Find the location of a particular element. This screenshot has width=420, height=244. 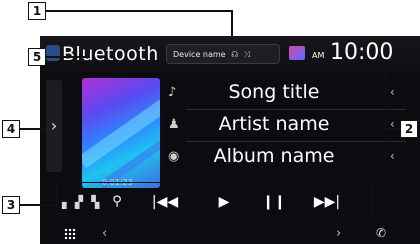

clock: 10:00 is located at coordinates (362, 52).